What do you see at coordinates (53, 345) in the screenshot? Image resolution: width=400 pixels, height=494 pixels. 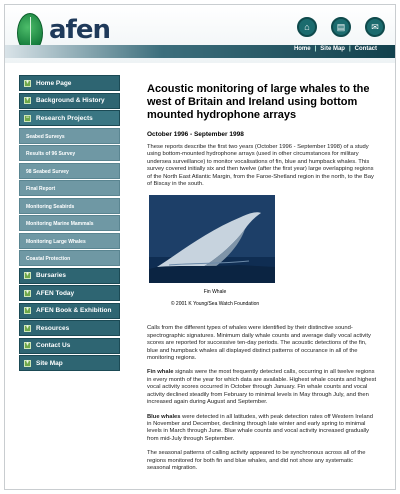 I see `sidebar-item-label: Contact Us` at bounding box center [53, 345].